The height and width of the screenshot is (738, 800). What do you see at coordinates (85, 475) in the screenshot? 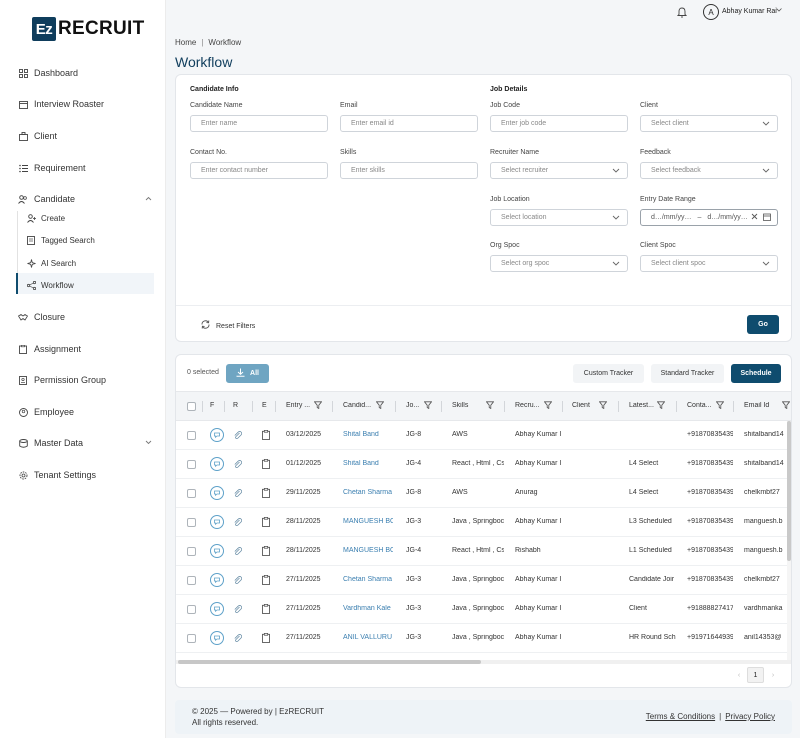
I see `sidebar-item-tenant-settings: Tenant Settings` at bounding box center [85, 475].